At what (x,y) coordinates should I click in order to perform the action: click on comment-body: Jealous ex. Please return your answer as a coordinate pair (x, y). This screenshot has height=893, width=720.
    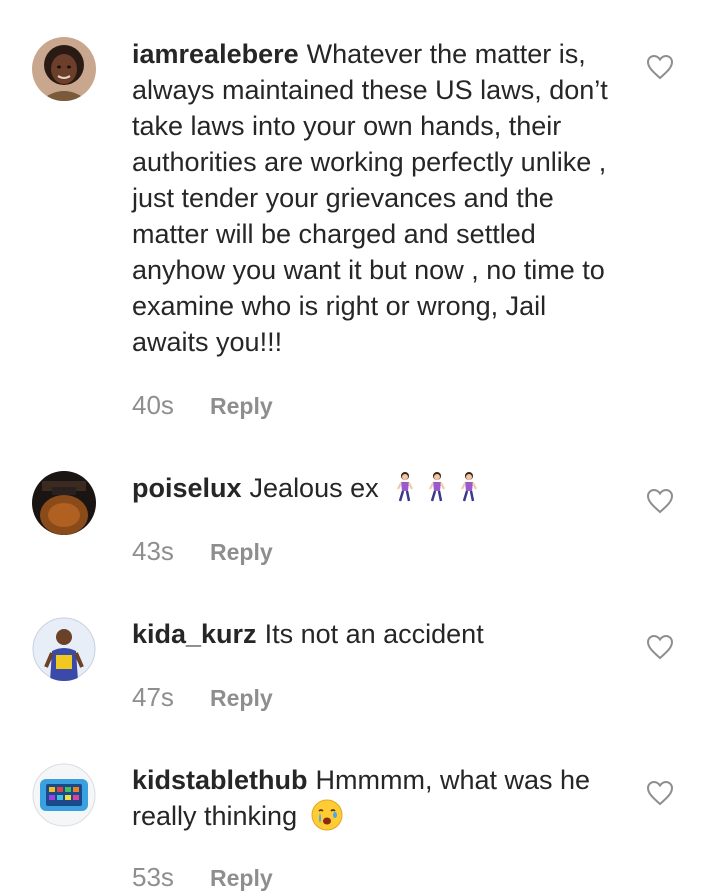
    Looking at the image, I should click on (314, 488).